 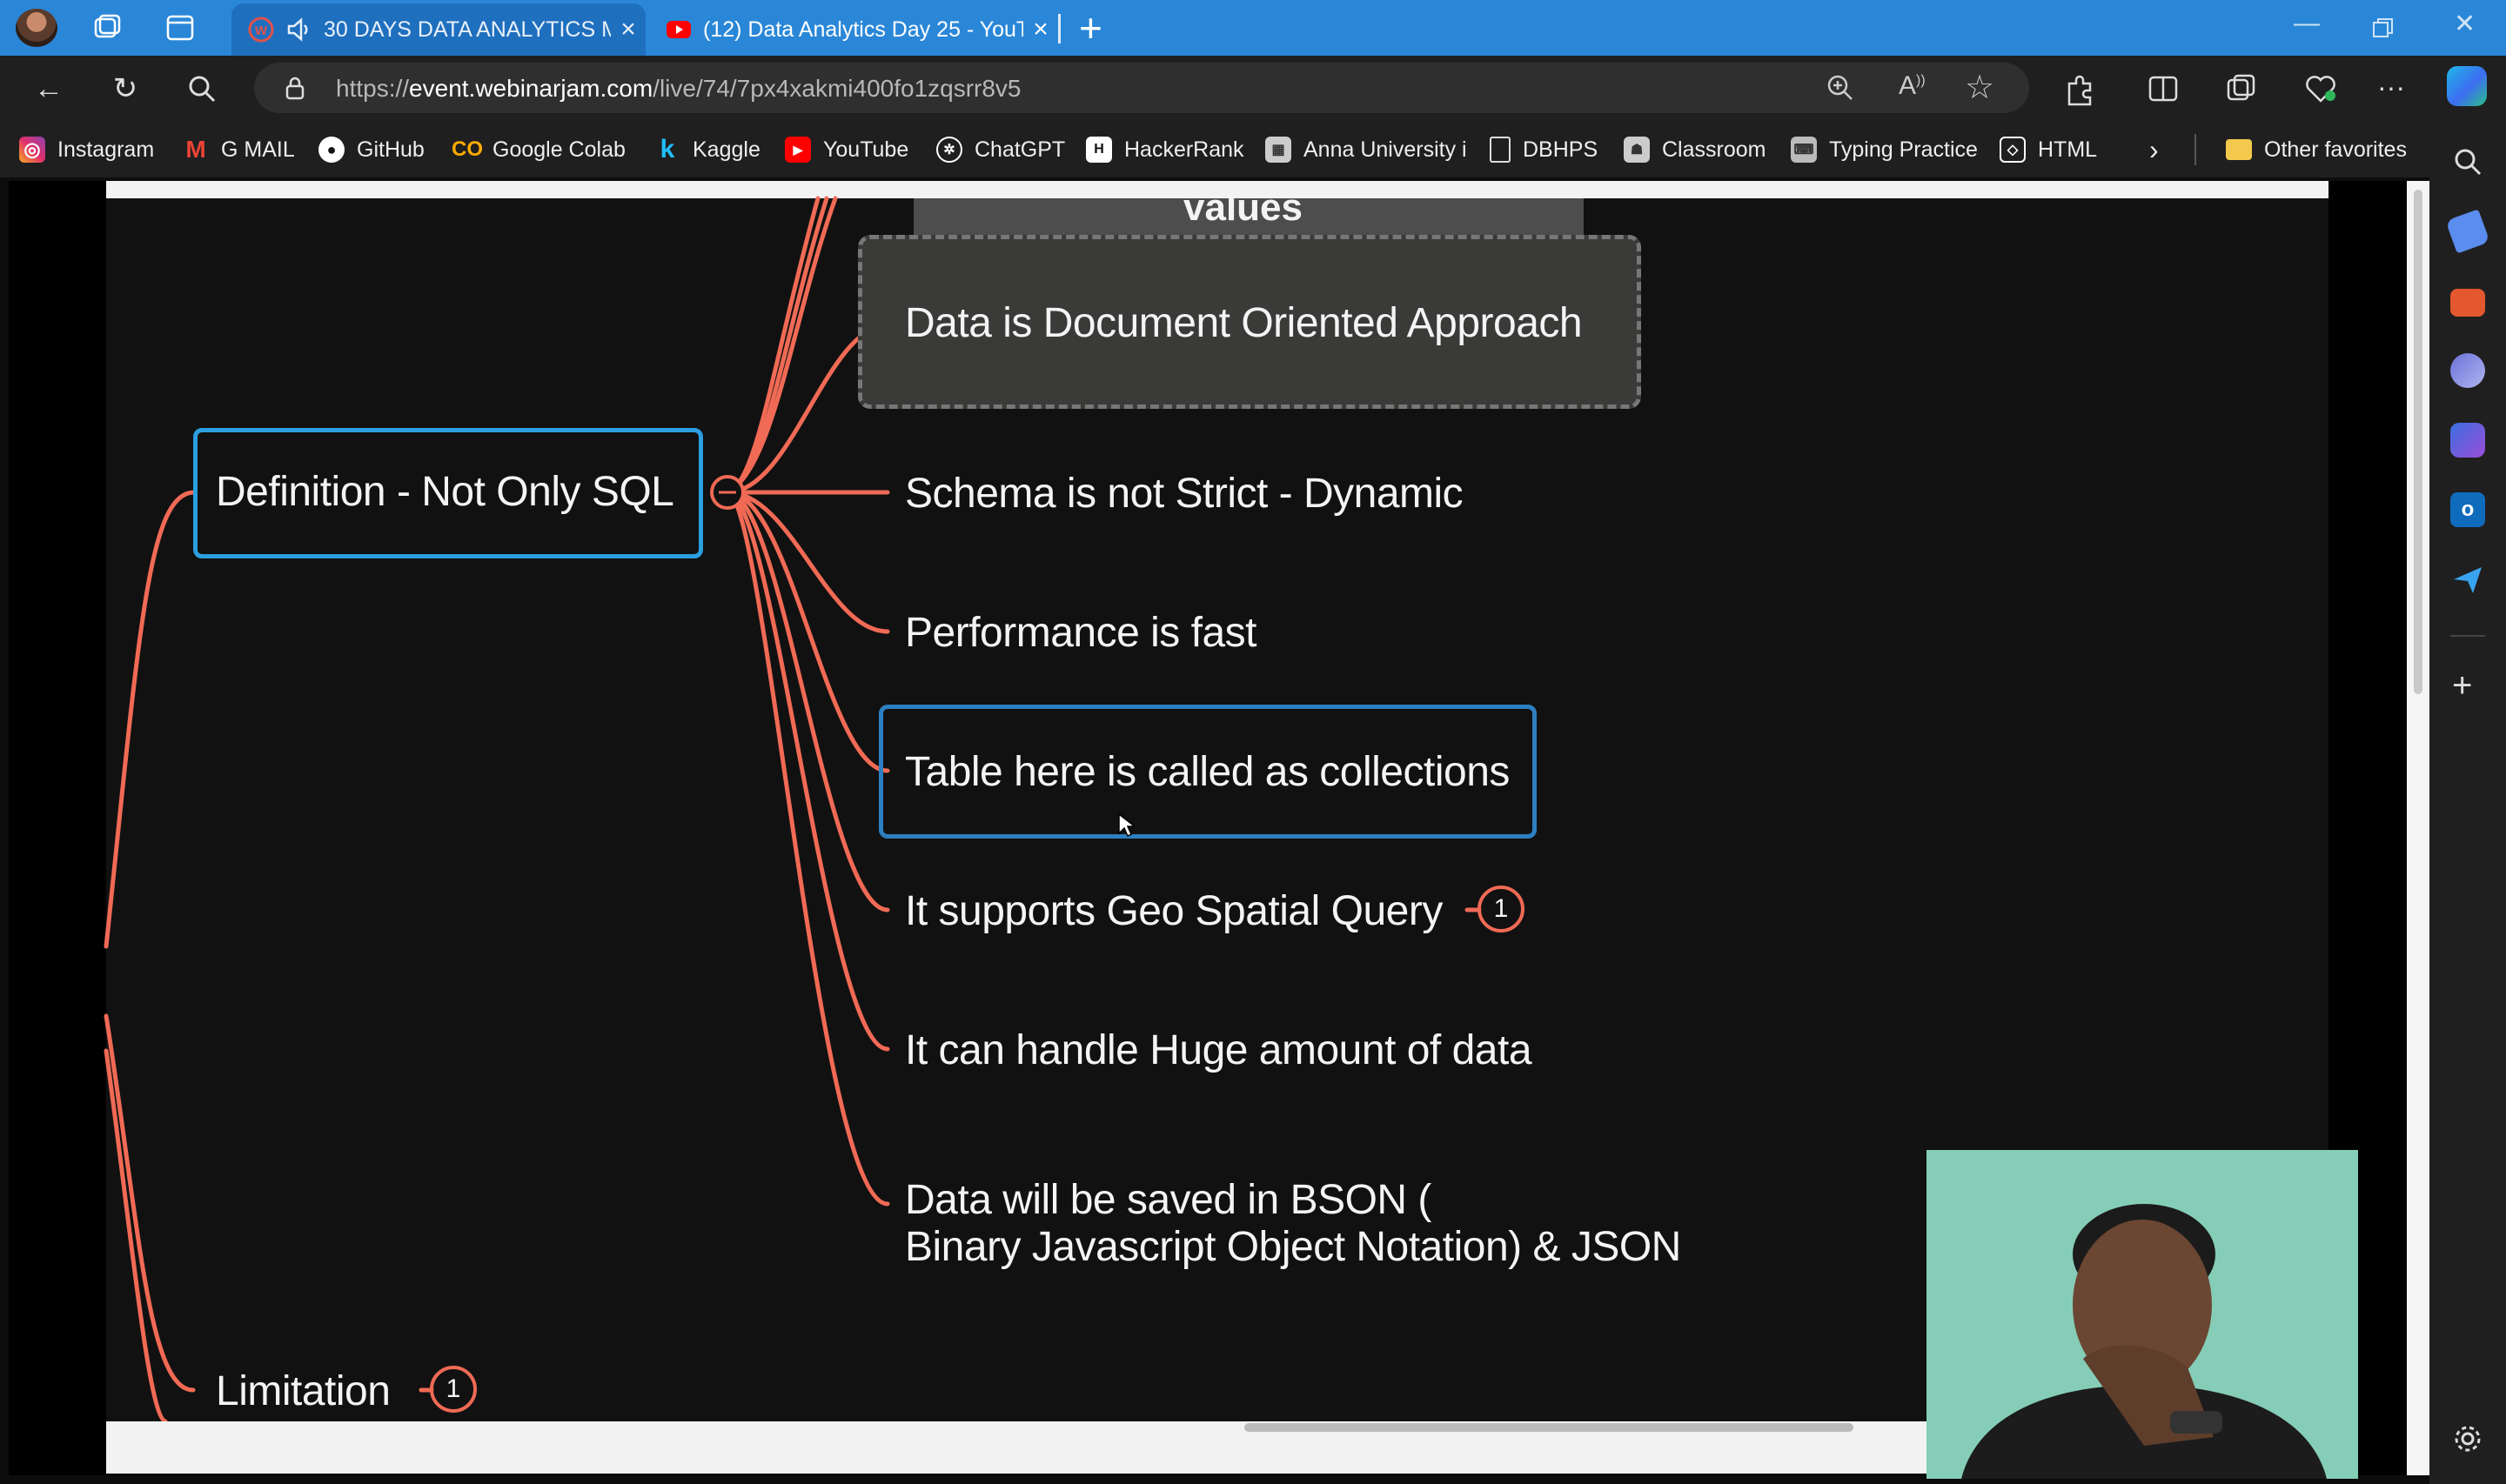 I want to click on bookmark-anna-university: ▦ Anna University i, so click(x=1366, y=149).